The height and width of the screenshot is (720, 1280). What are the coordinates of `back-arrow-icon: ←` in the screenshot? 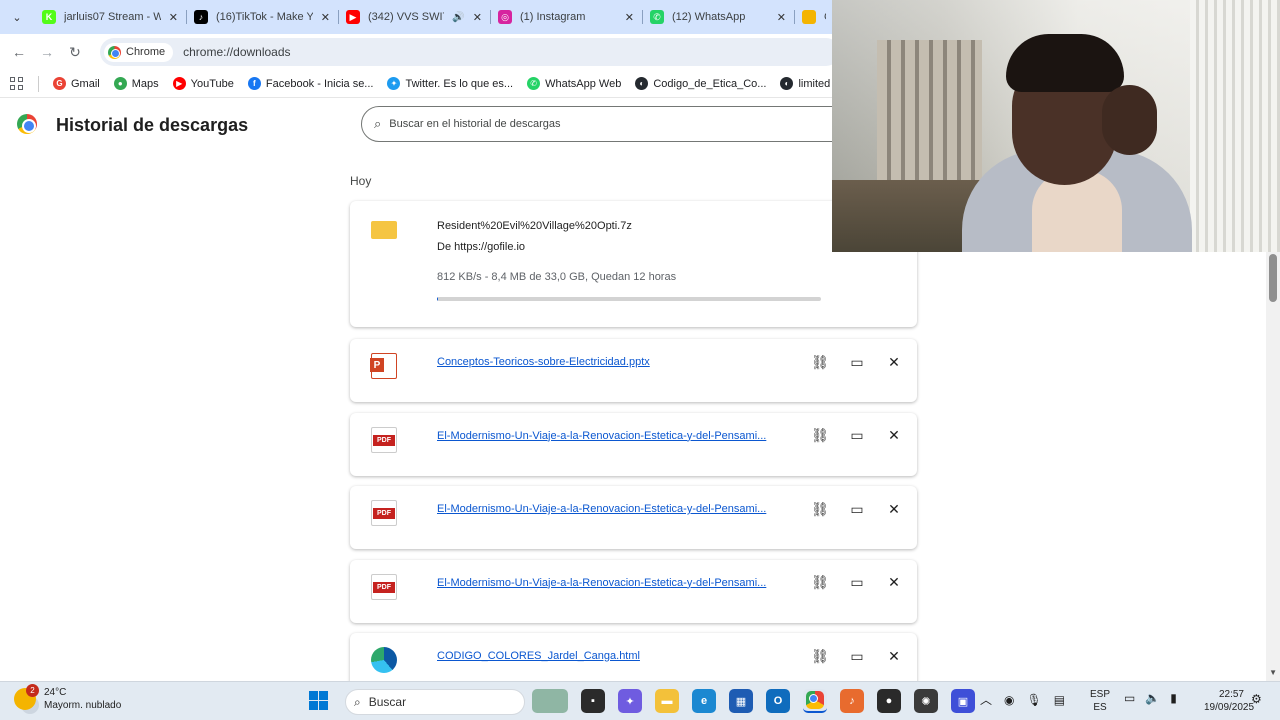 It's located at (19, 52).